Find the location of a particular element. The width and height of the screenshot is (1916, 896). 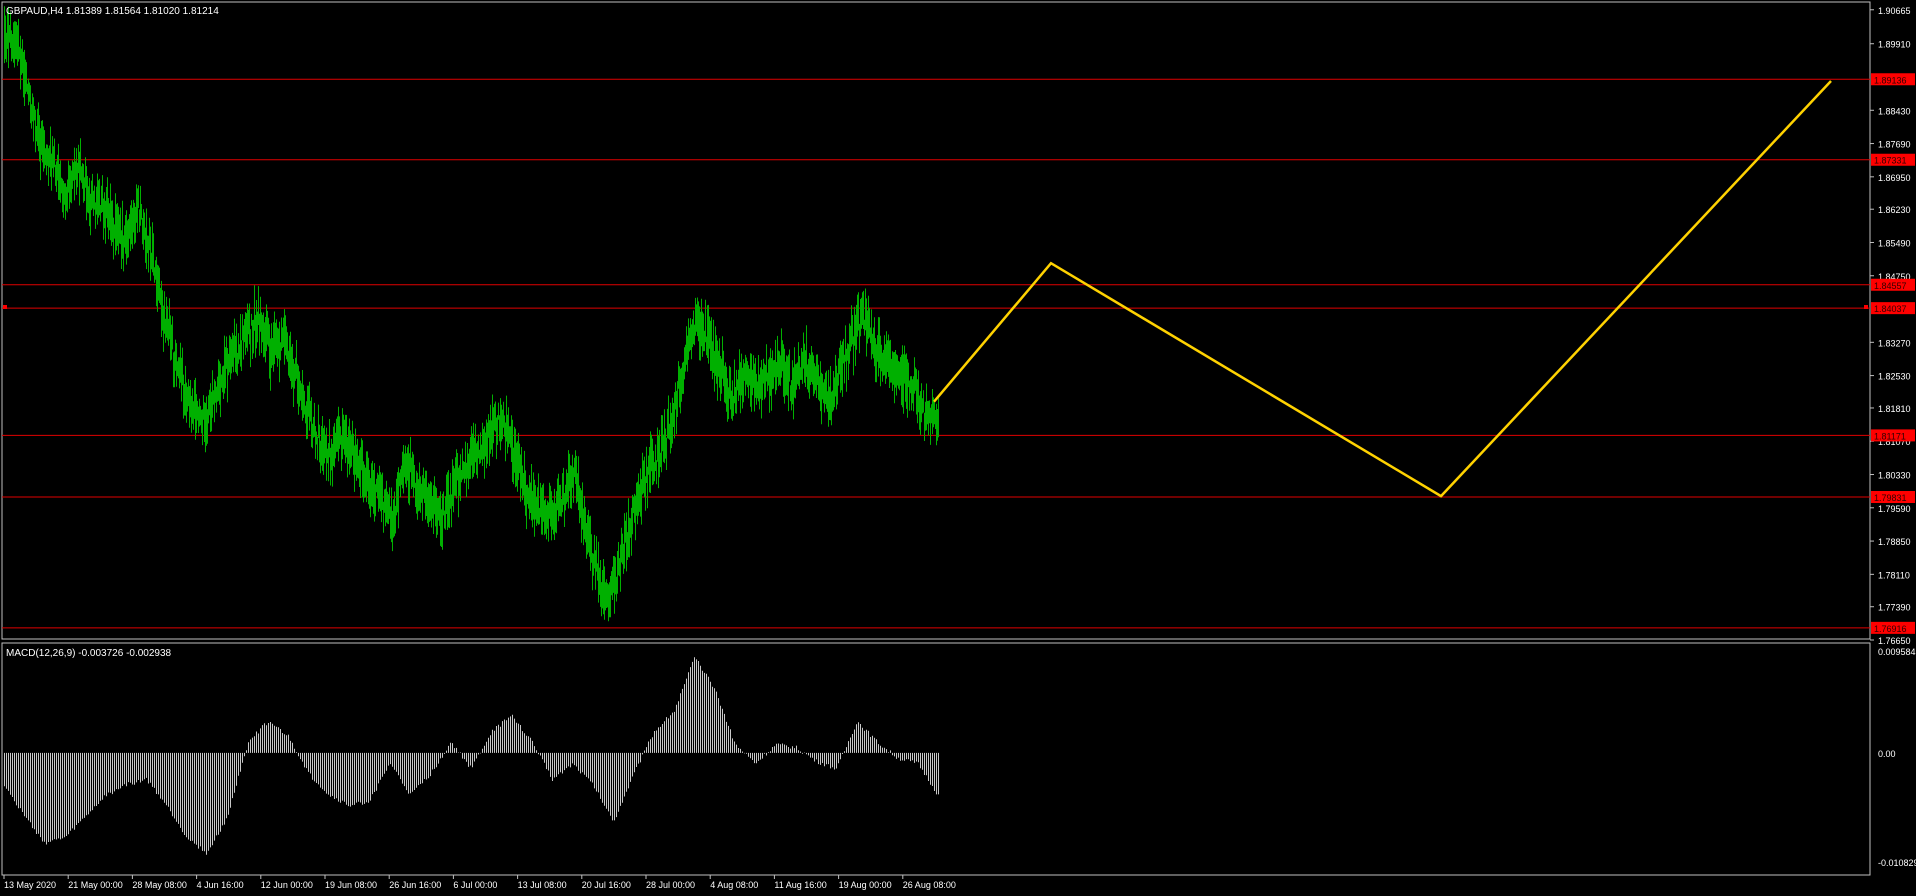

right-level-marker is located at coordinates (1866, 307).